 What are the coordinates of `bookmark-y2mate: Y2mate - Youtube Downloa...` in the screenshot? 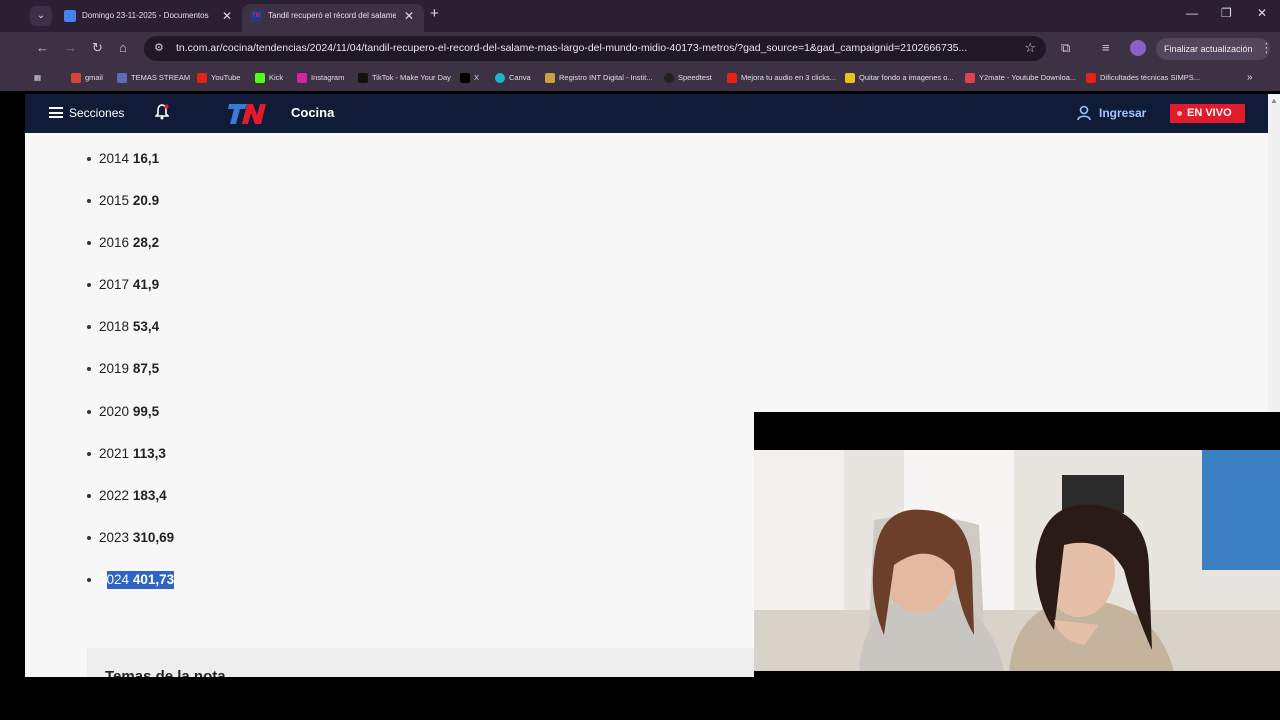 It's located at (1020, 78).